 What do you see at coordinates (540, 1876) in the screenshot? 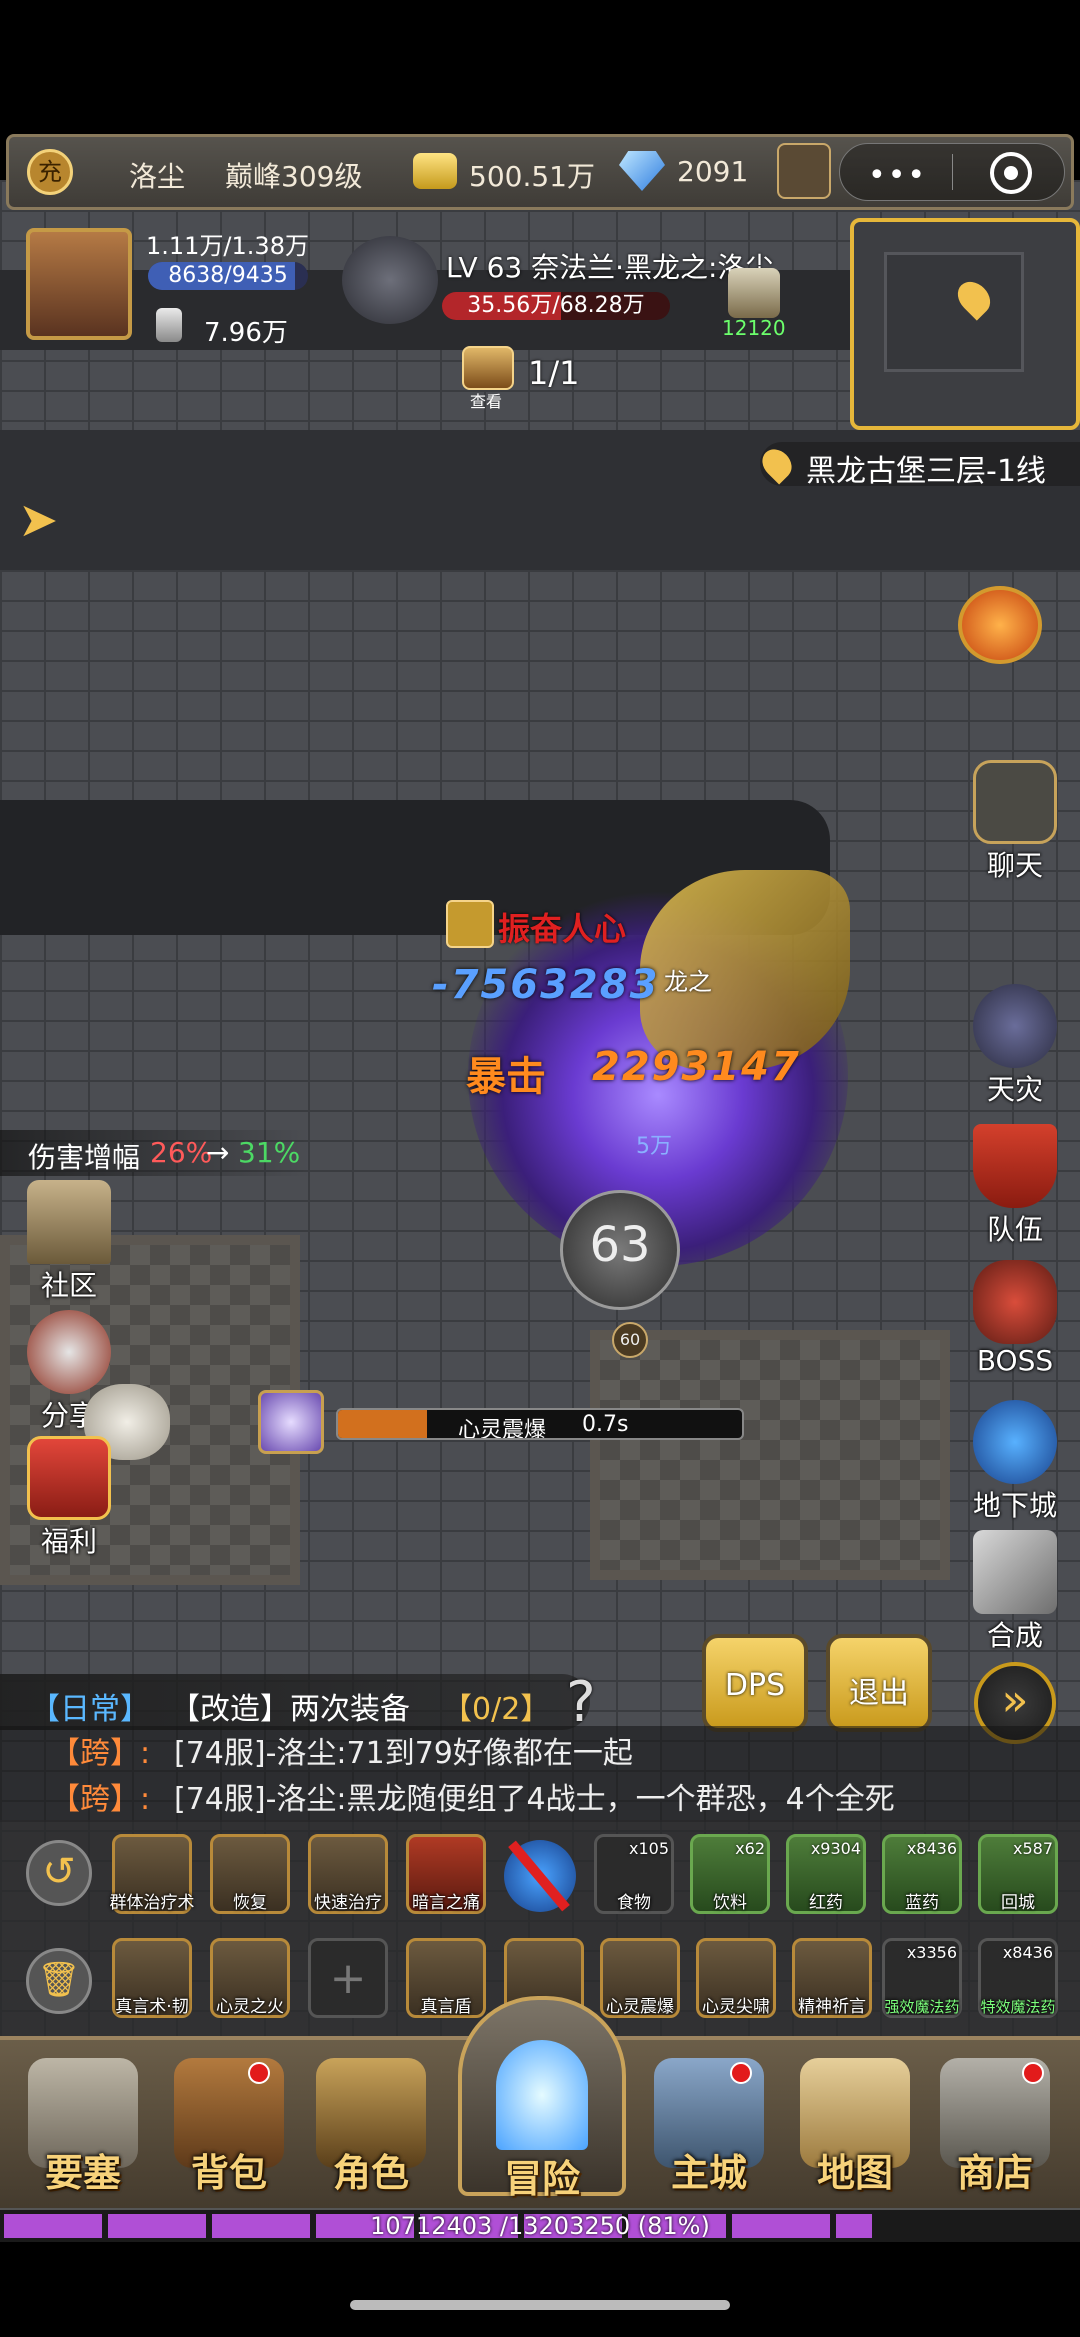
I see `auto-cast-icon` at bounding box center [540, 1876].